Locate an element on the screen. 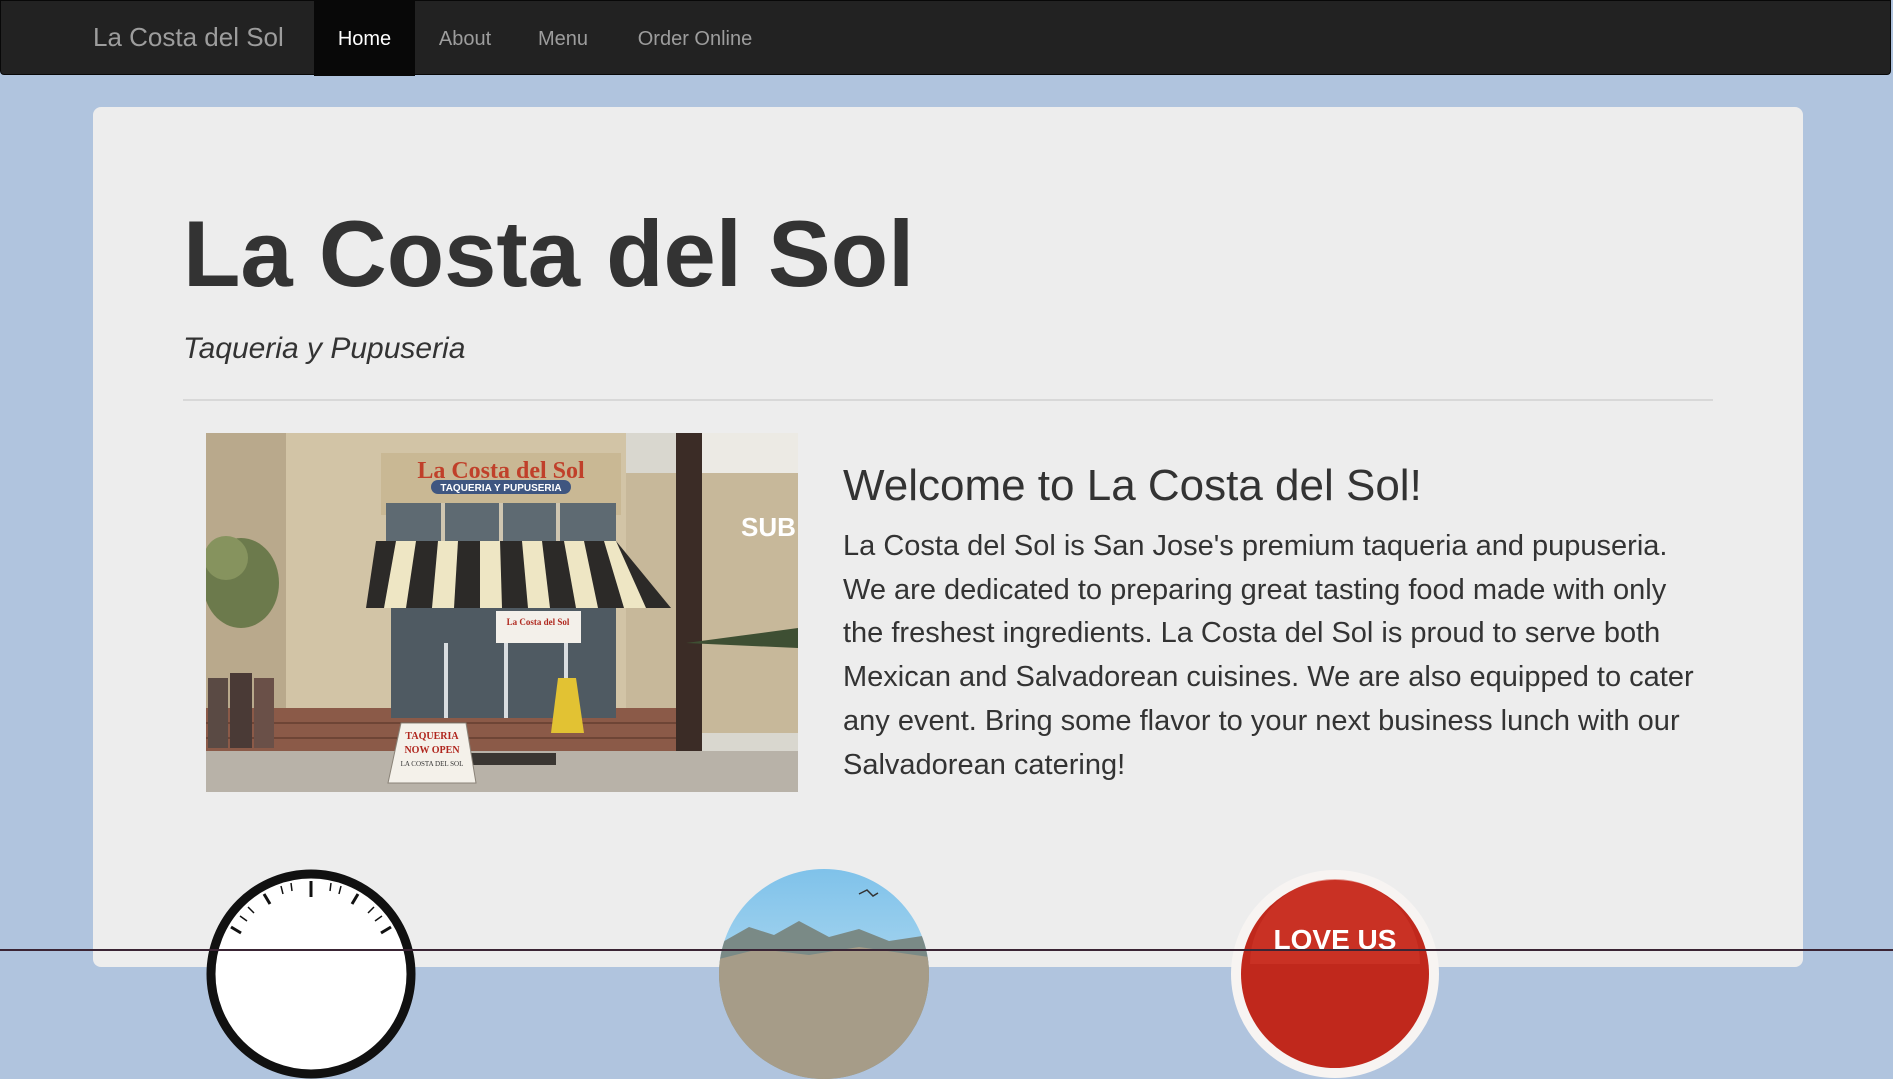 The width and height of the screenshot is (1893, 1079). neighbor-sign-text: SUB is located at coordinates (768, 527).